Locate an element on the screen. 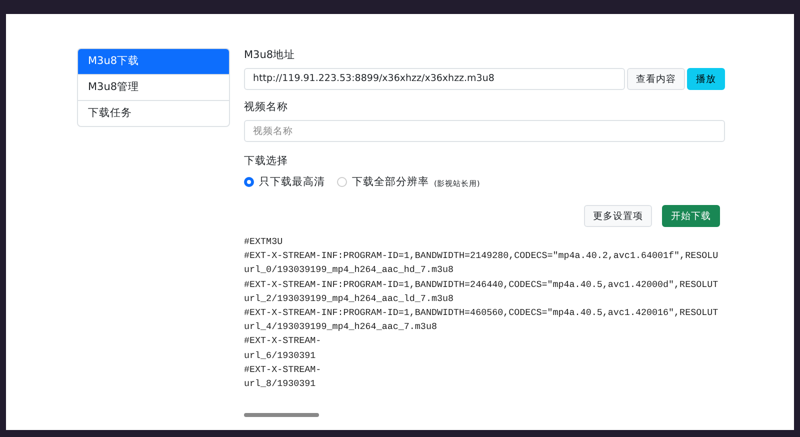 This screenshot has height=437, width=800. code-line: url_2/193039199_mp4_h264_aac_ld_7.m3u8 is located at coordinates (349, 299).